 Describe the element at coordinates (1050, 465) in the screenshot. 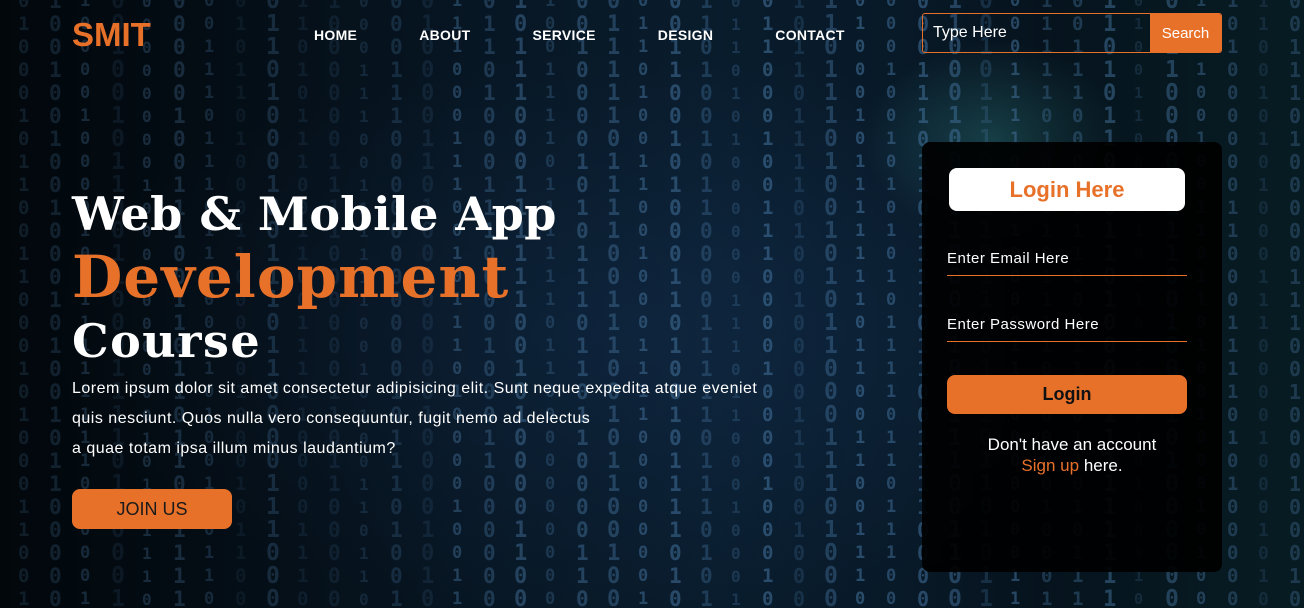

I see `signup-link: Sign up` at that location.